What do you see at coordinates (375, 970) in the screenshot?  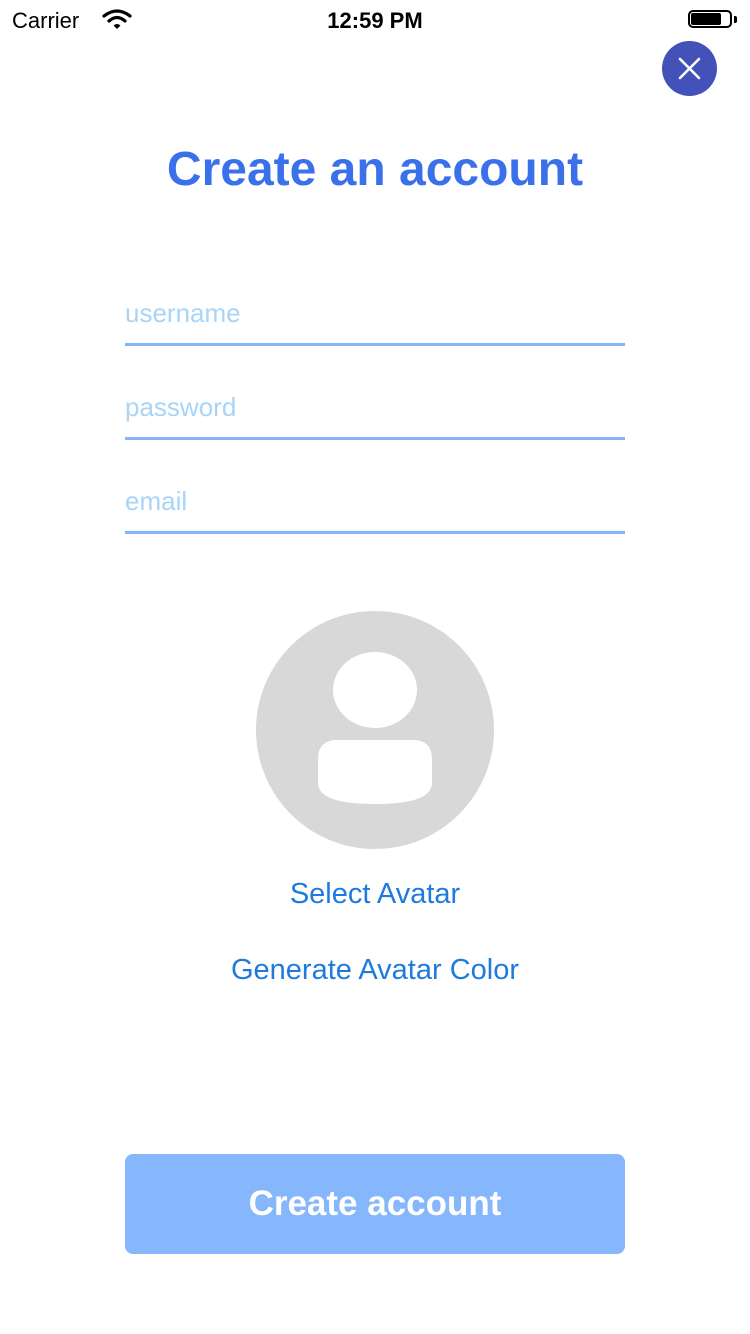 I see `generate-avatar-color-button: Generate Avatar Color` at bounding box center [375, 970].